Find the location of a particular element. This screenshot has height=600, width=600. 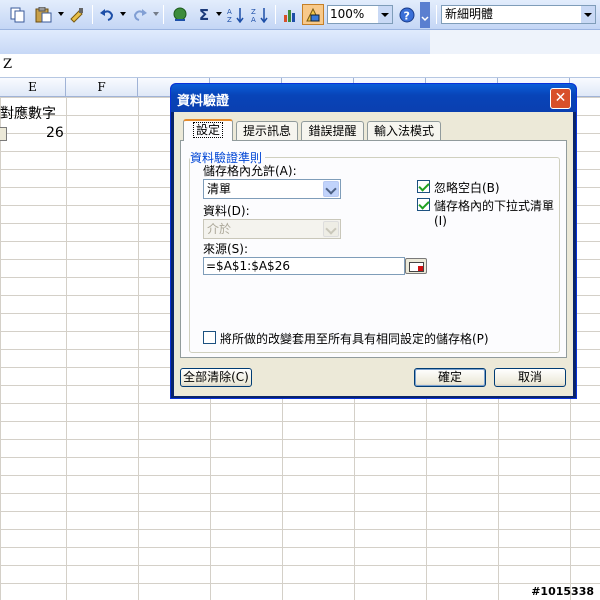

chart-wizard-icon is located at coordinates (290, 14).